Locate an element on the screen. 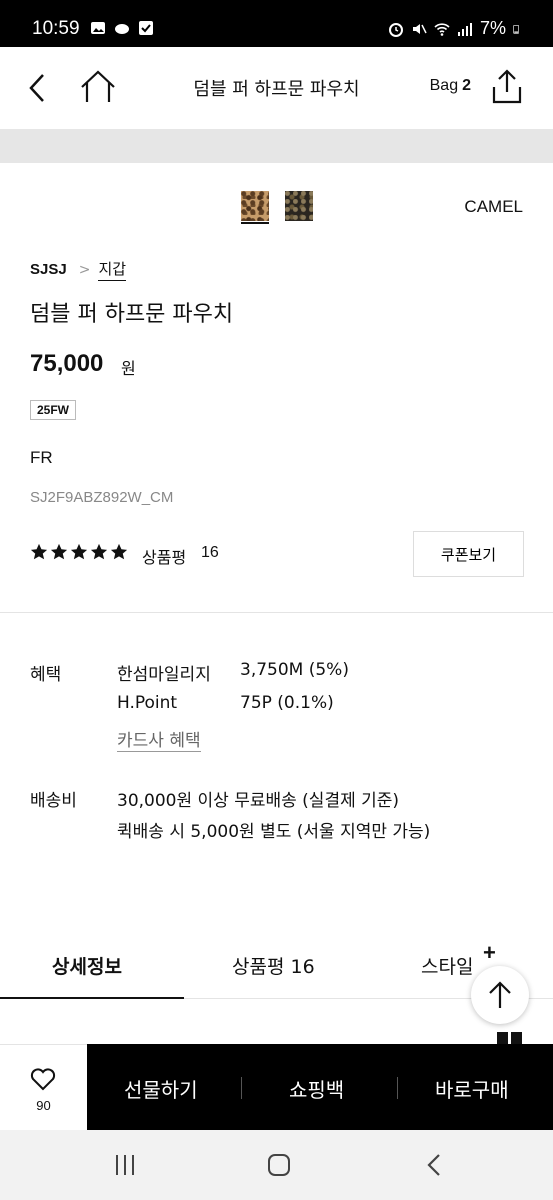  coupon-button: 쿠폰보기 is located at coordinates (468, 554).